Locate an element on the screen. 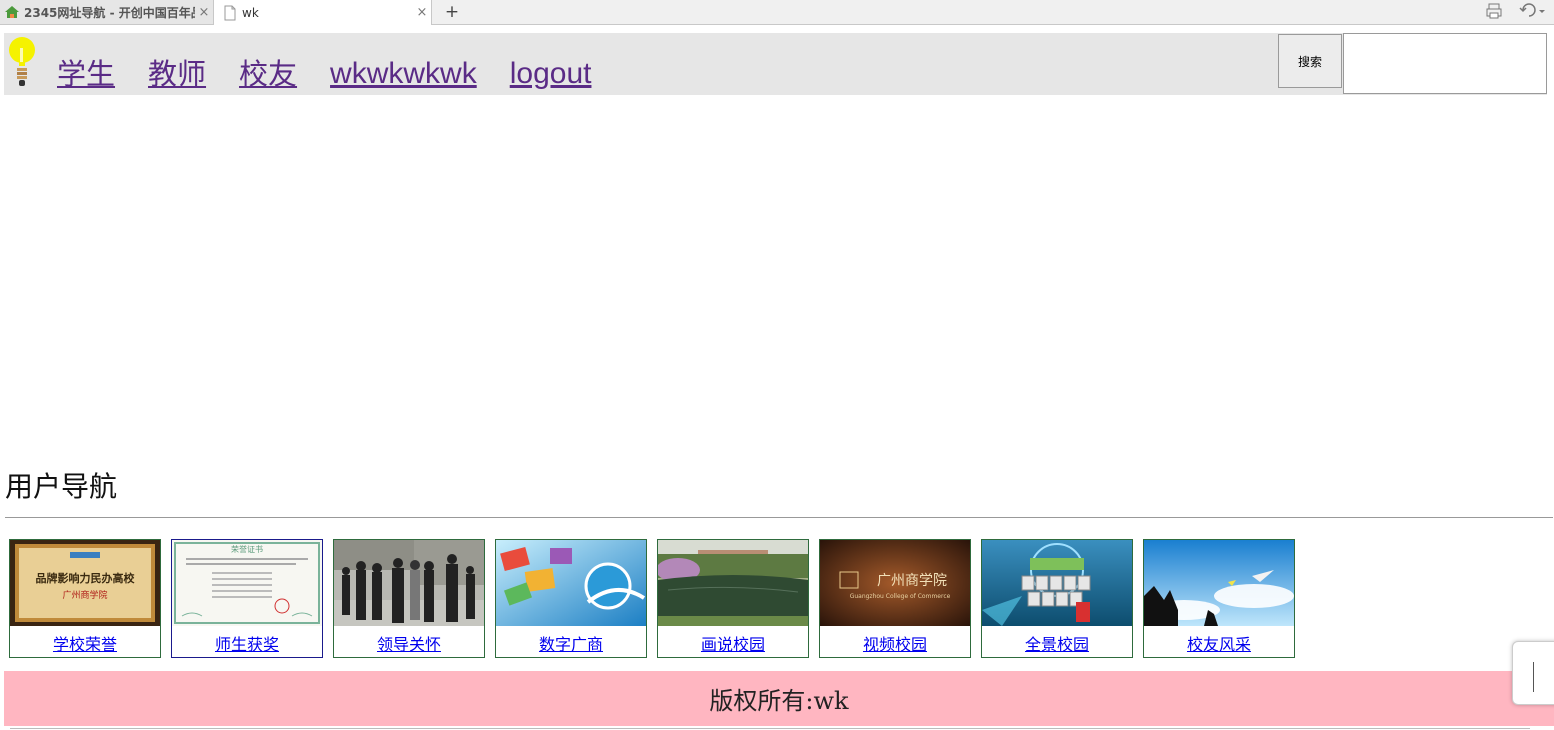  card-thumbnail: 品牌影响力民办高校 广州商学院 is located at coordinates (85, 583).